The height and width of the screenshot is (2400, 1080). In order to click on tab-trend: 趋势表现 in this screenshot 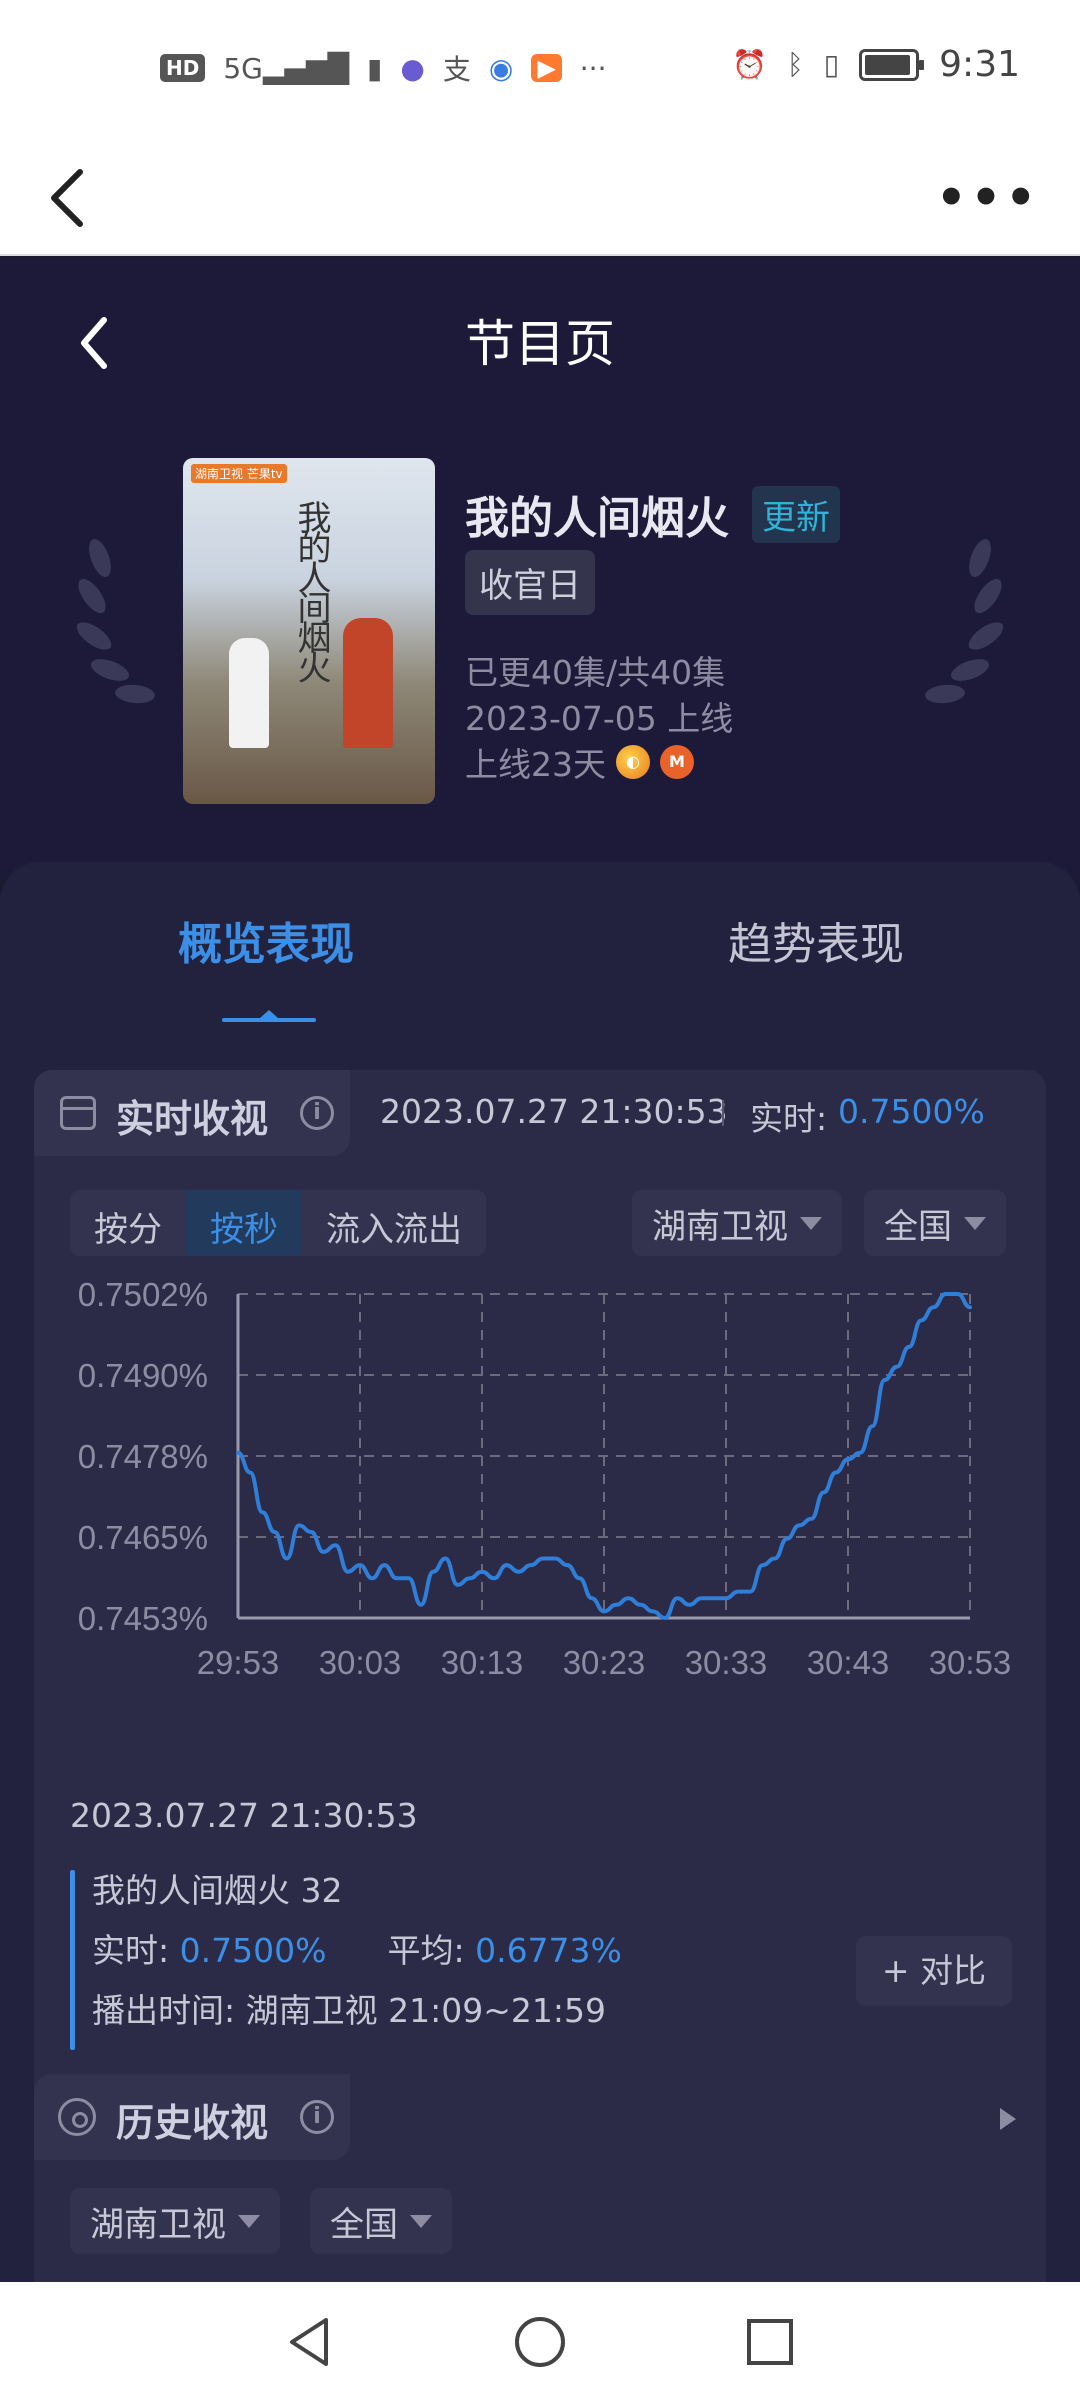, I will do `click(816, 940)`.